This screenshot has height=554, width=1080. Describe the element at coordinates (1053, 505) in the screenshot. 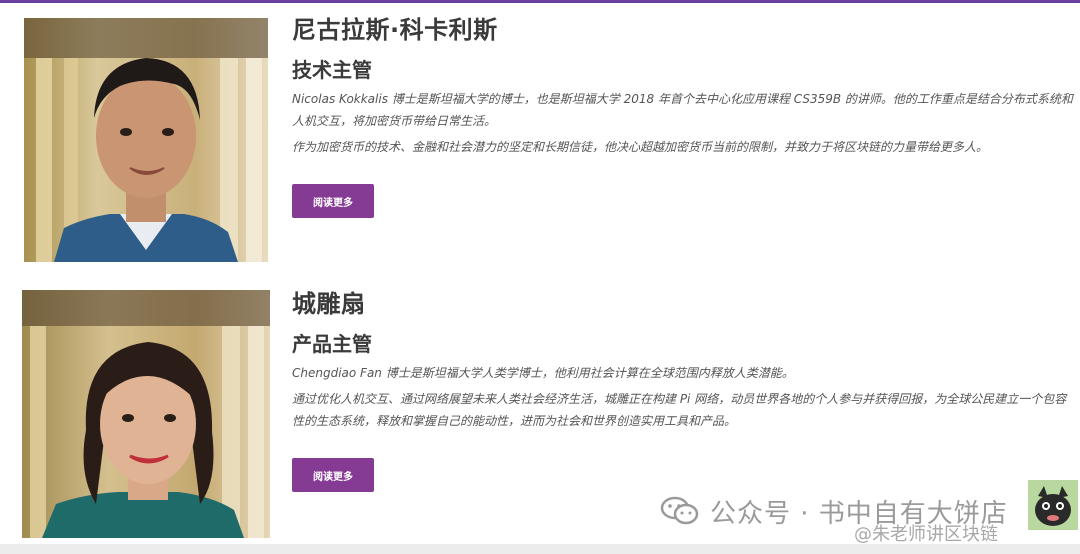

I see `cartoon-sticker-icon` at that location.